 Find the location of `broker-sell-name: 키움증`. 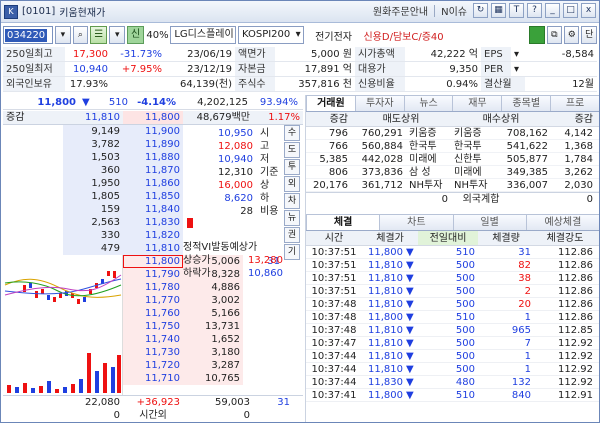

broker-sell-name: 키움증 is located at coordinates (428, 133).